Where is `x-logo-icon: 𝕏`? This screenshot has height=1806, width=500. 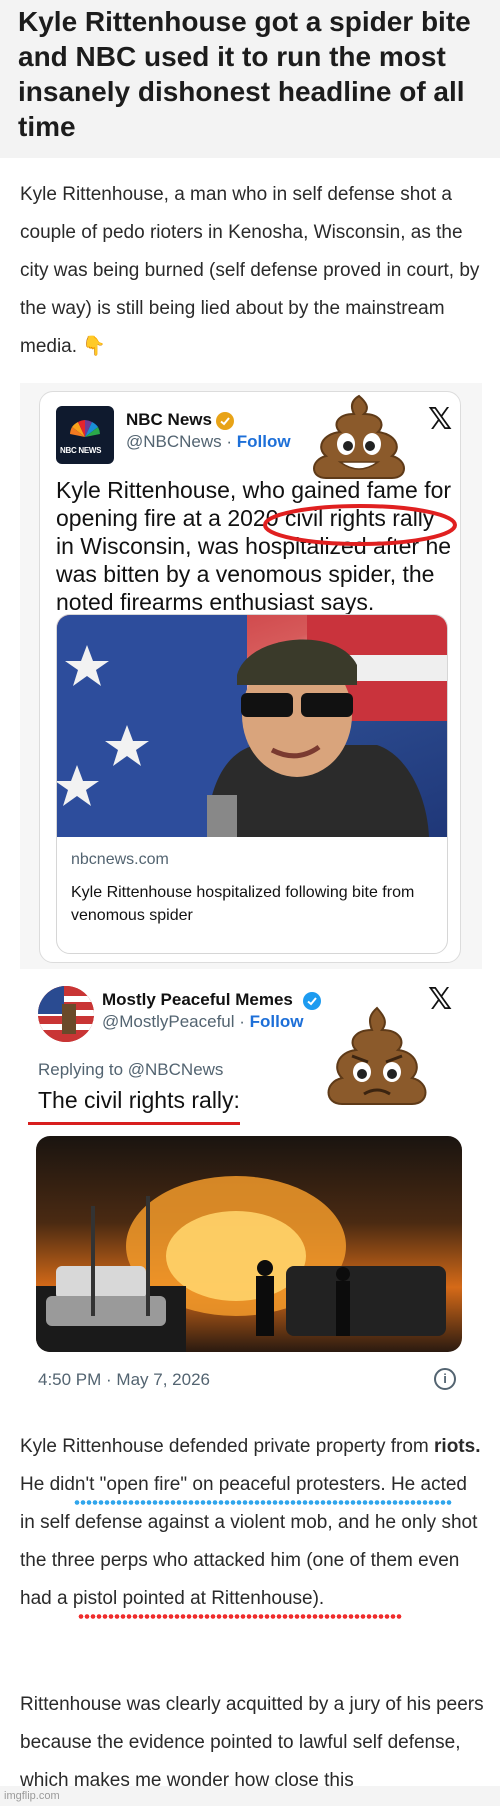 x-logo-icon: 𝕏 is located at coordinates (440, 419).